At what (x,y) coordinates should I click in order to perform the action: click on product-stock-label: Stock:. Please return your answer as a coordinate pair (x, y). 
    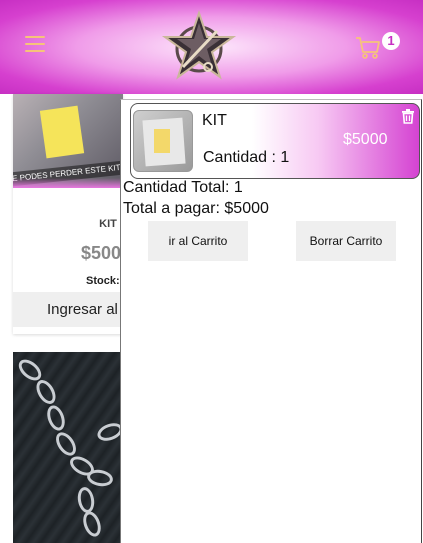
    Looking at the image, I should click on (103, 281).